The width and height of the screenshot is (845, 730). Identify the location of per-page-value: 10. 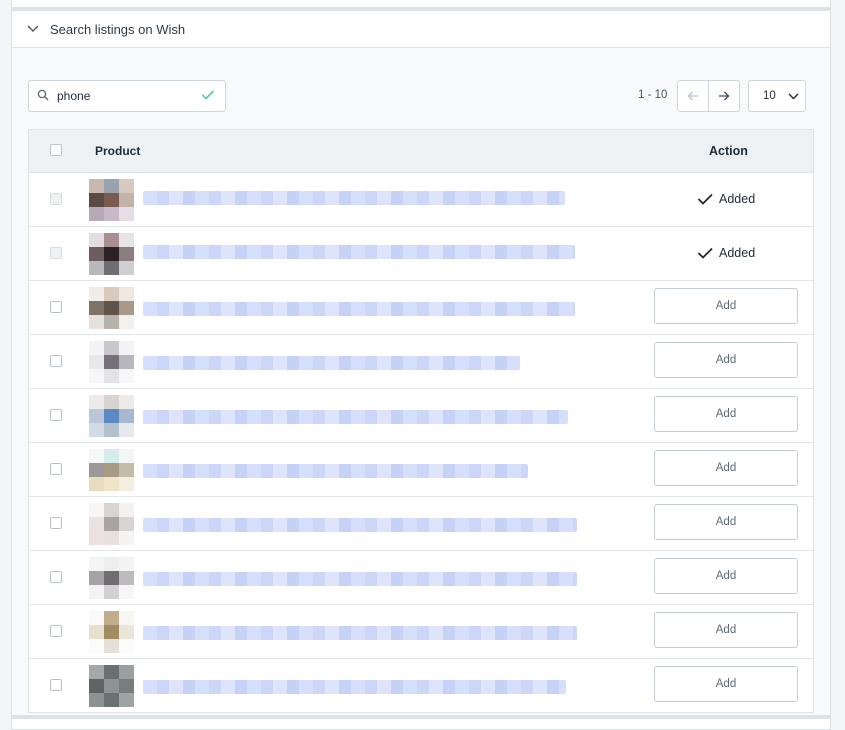
(769, 96).